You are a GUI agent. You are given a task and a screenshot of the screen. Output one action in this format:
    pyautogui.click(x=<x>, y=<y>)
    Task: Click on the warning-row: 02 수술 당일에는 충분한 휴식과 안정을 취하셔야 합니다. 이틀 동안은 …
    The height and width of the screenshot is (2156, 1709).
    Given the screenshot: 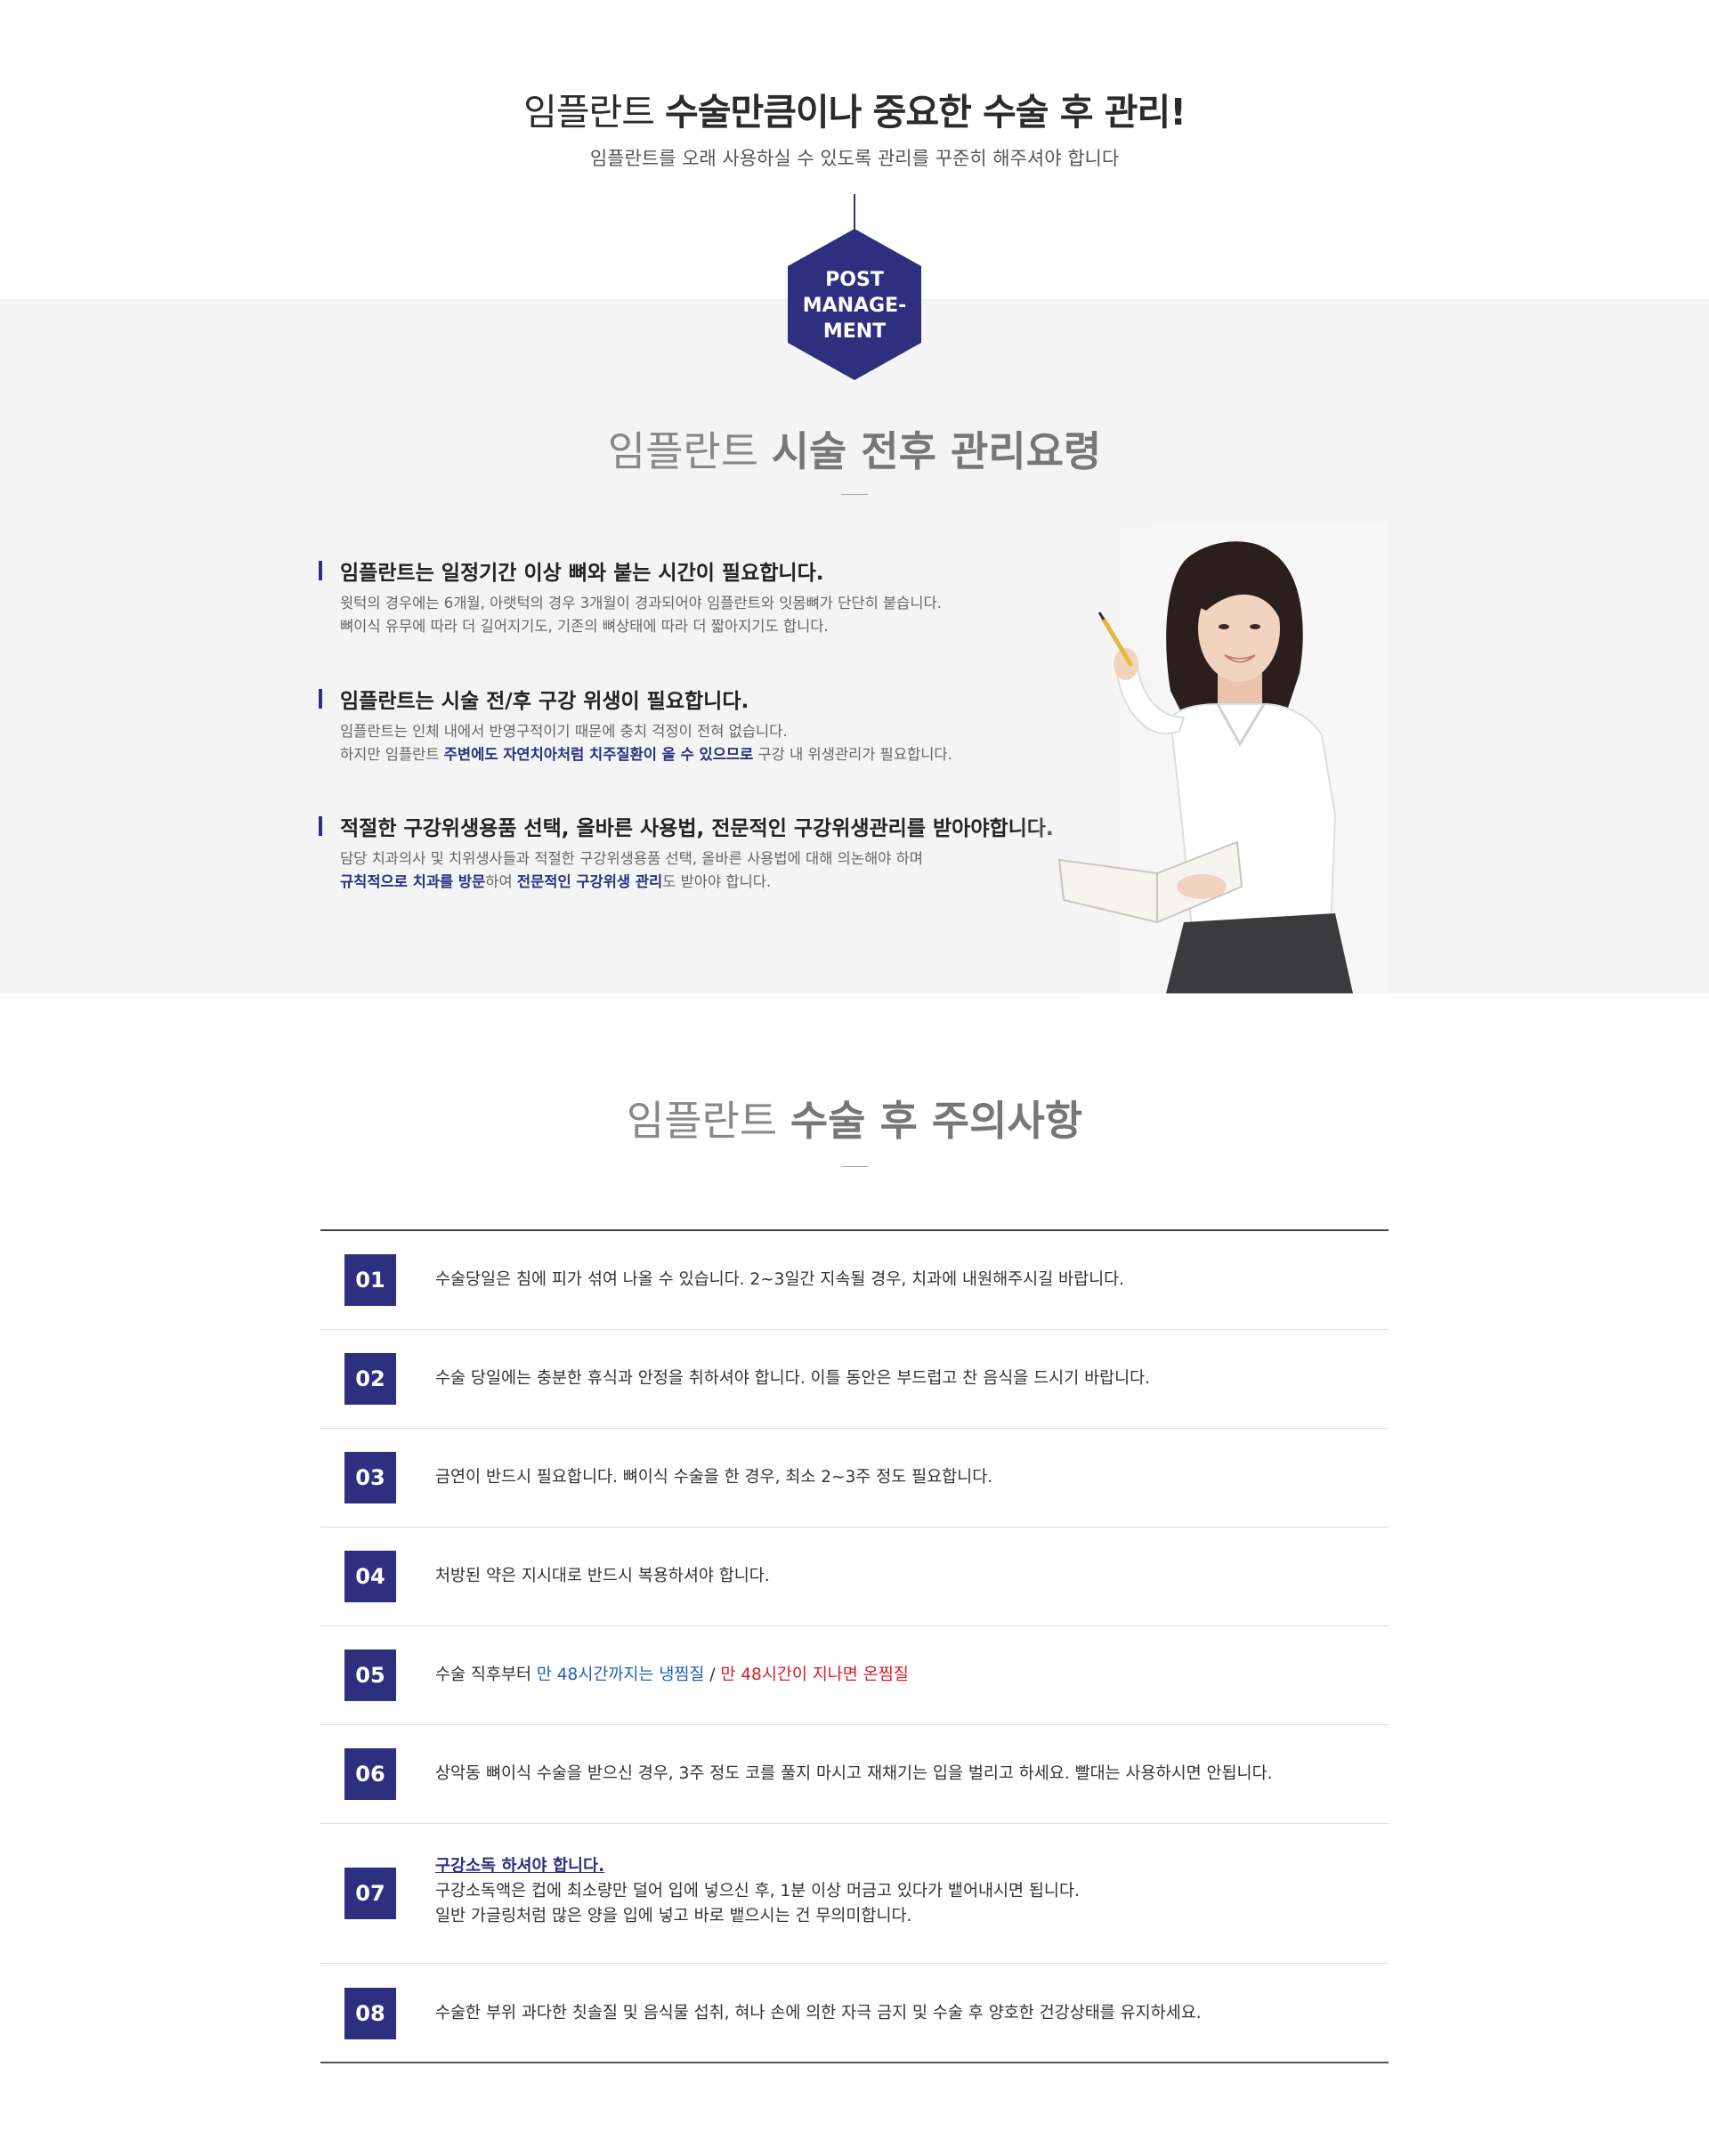 What is the action you would take?
    pyautogui.click(x=854, y=1379)
    